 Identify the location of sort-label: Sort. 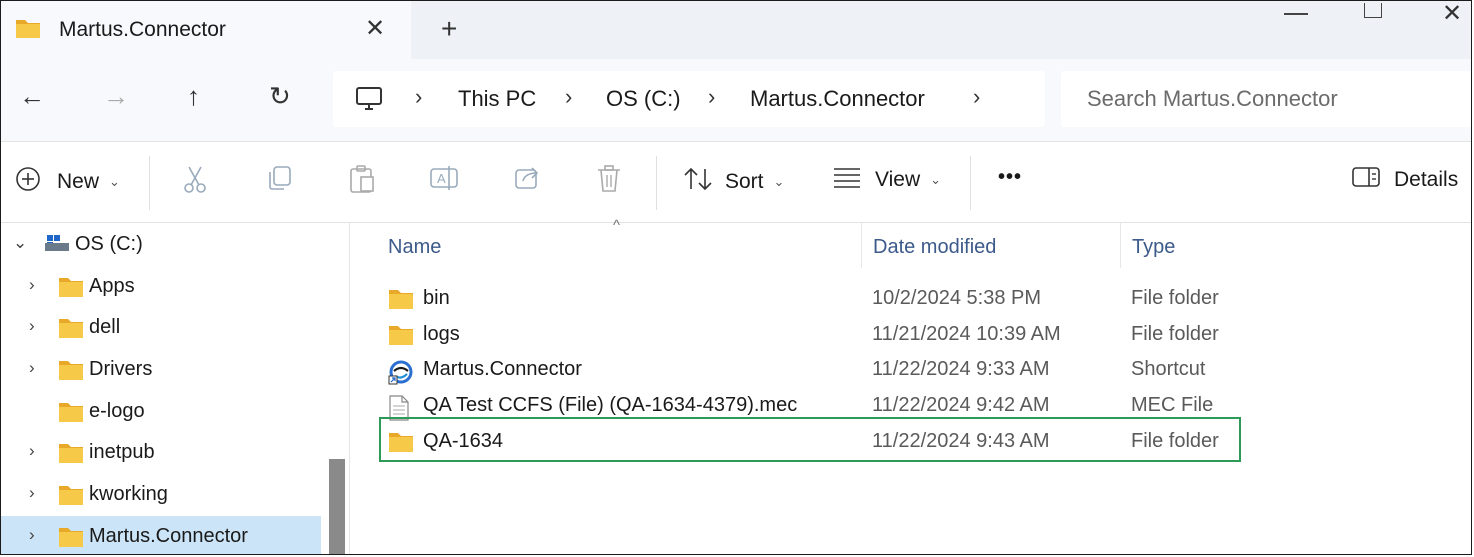
(744, 181).